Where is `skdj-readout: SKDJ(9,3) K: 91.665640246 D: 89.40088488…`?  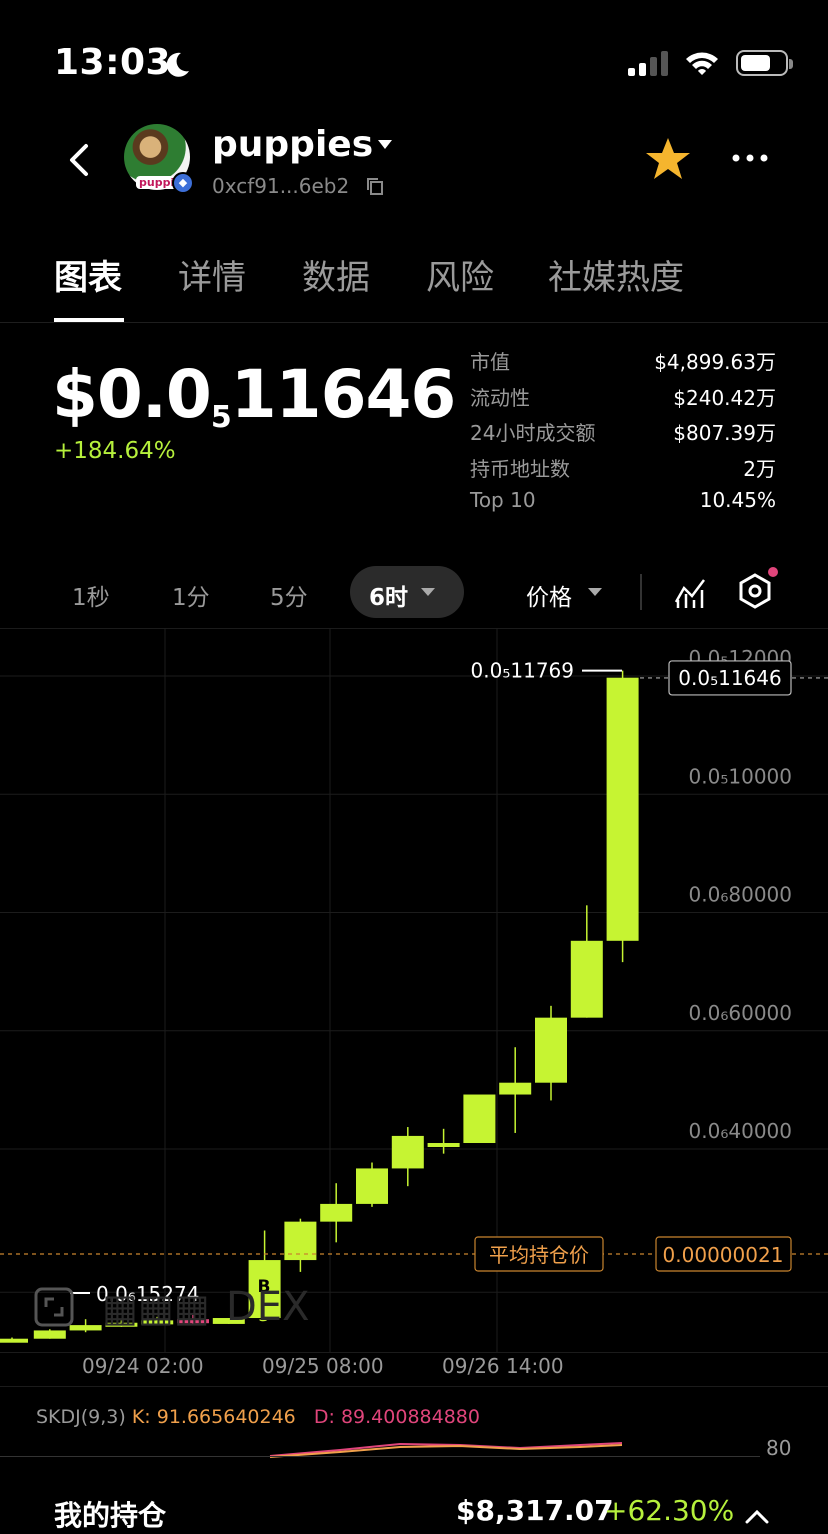
skdj-readout: SKDJ(9,3) K: 91.665640246 D: 89.40088488… is located at coordinates (258, 1417).